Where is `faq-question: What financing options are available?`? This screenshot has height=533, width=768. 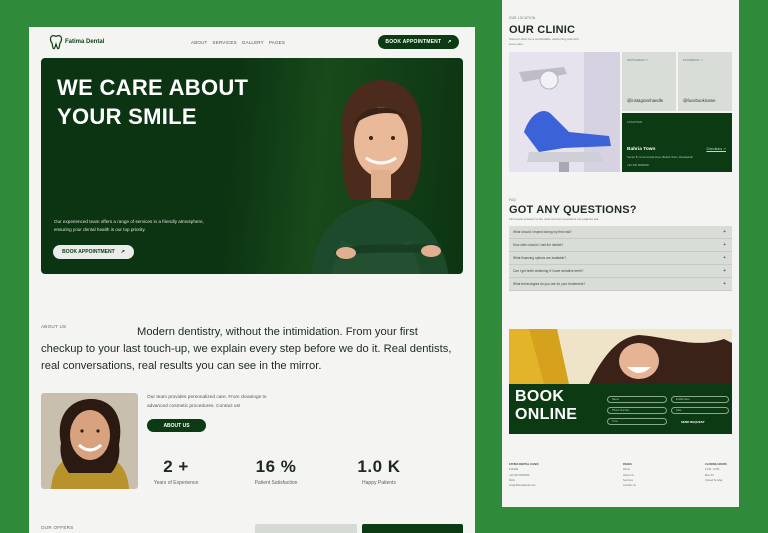 faq-question: What financing options are available? is located at coordinates (539, 258).